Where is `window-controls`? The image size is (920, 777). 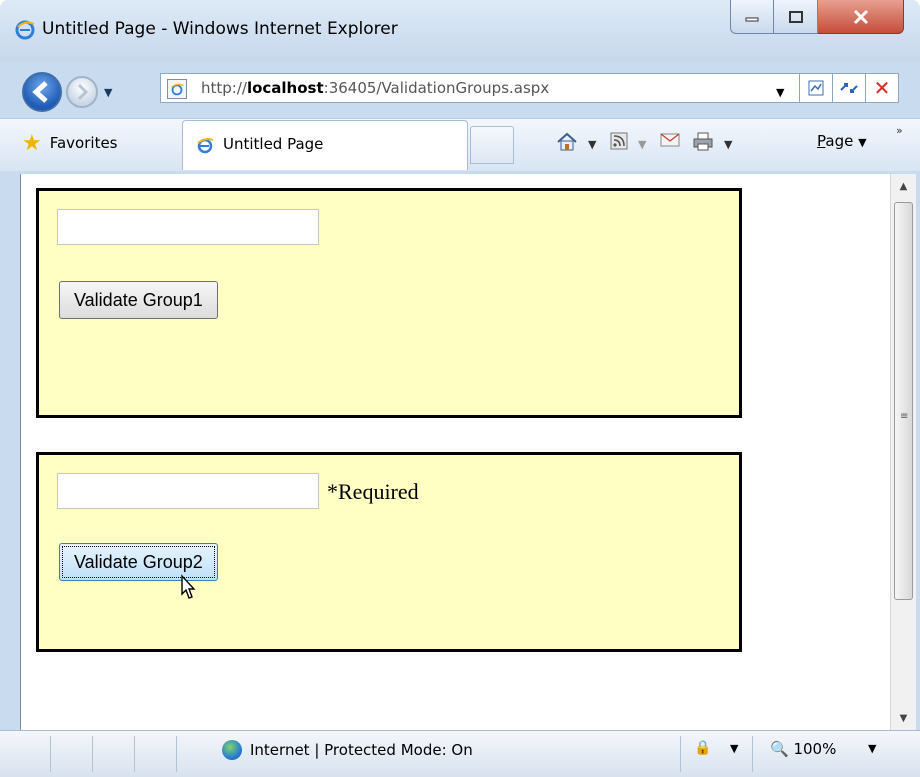 window-controls is located at coordinates (817, 19).